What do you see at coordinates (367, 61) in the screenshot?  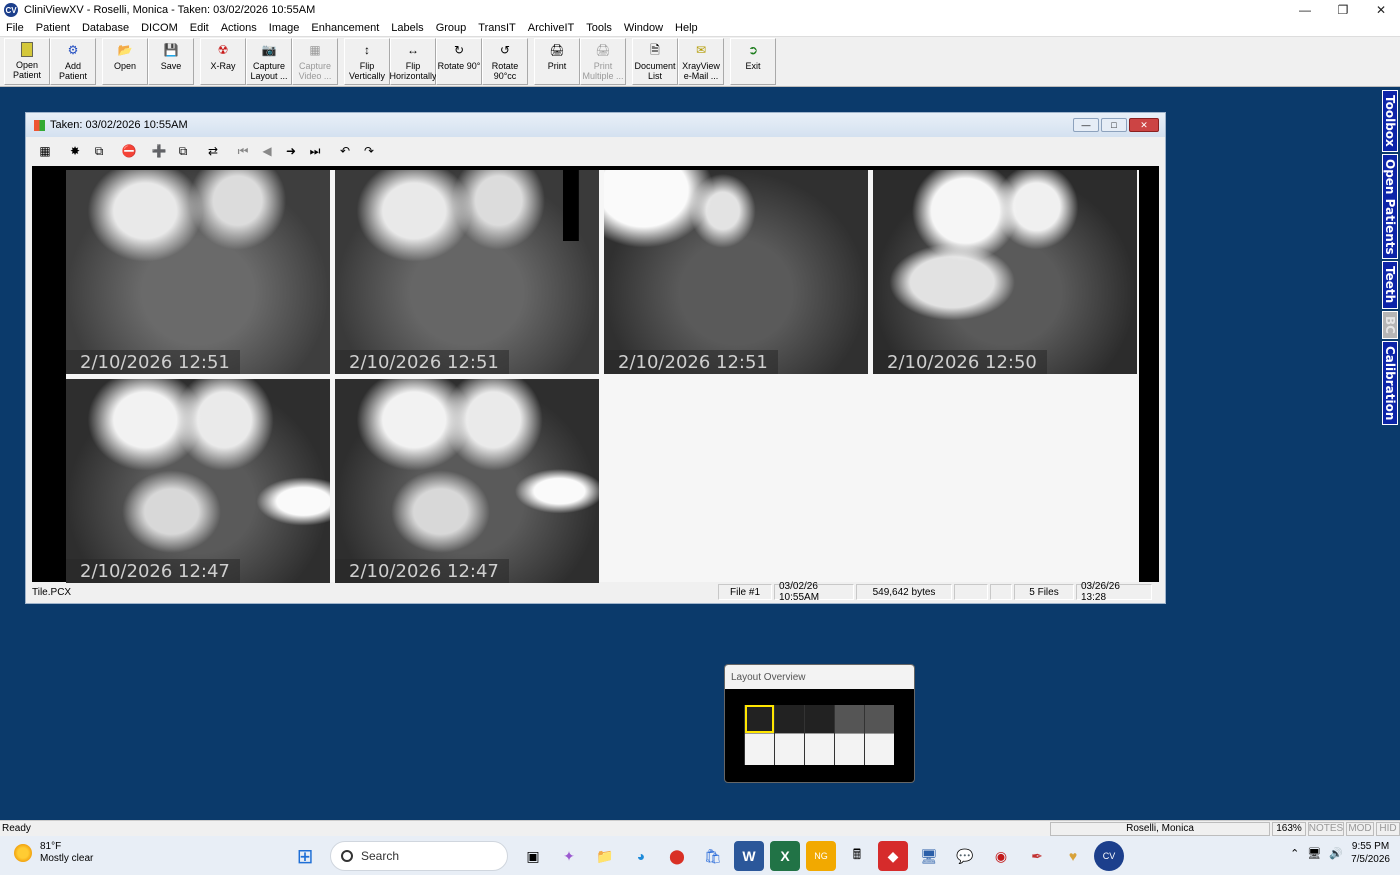 I see `flip-vertically-button: ↕ Flip Vertically` at bounding box center [367, 61].